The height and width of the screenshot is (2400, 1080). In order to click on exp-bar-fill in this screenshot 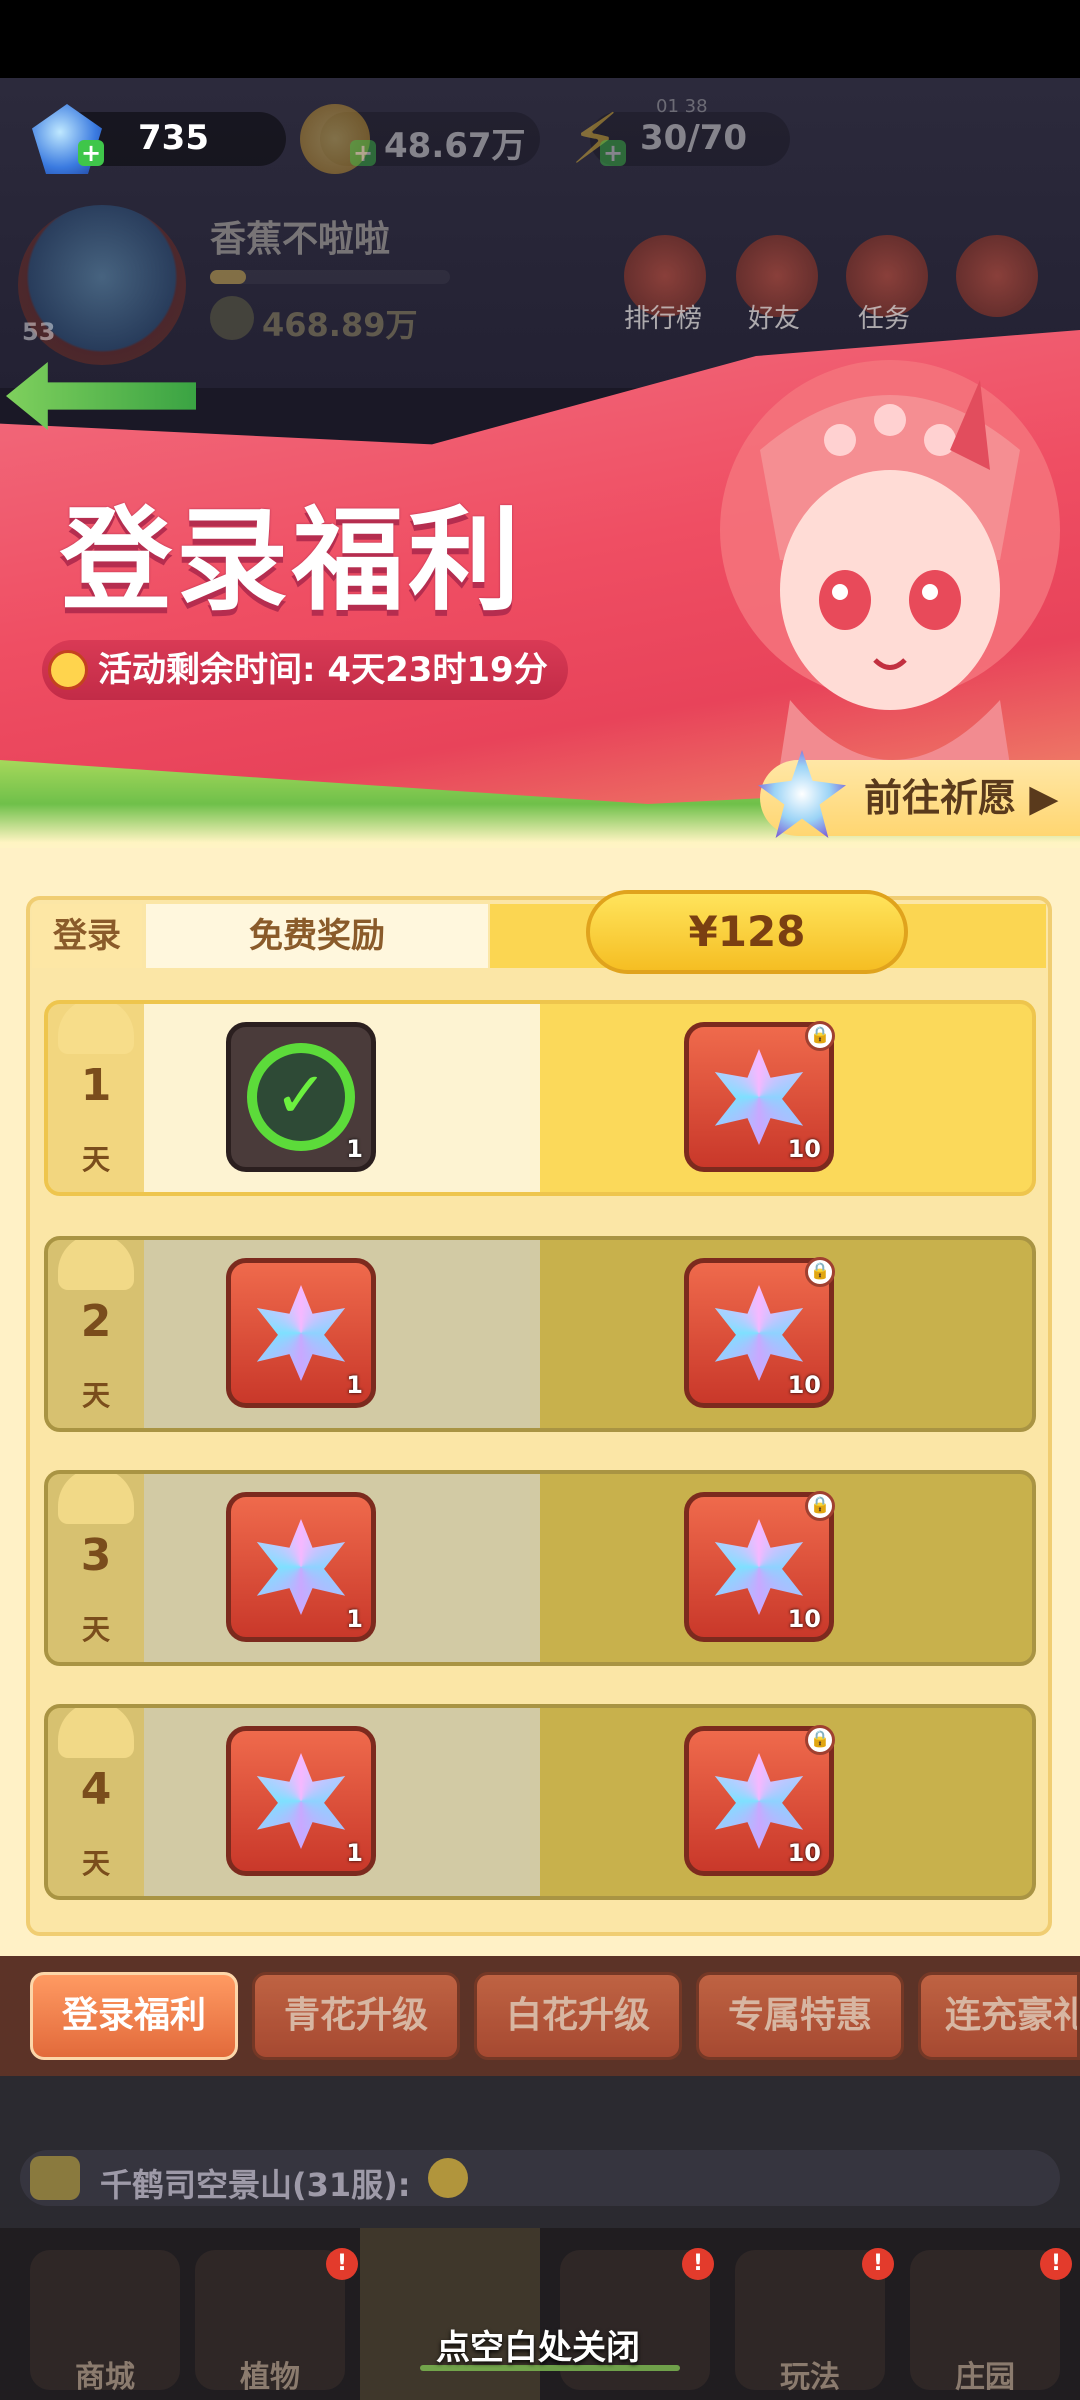, I will do `click(228, 277)`.